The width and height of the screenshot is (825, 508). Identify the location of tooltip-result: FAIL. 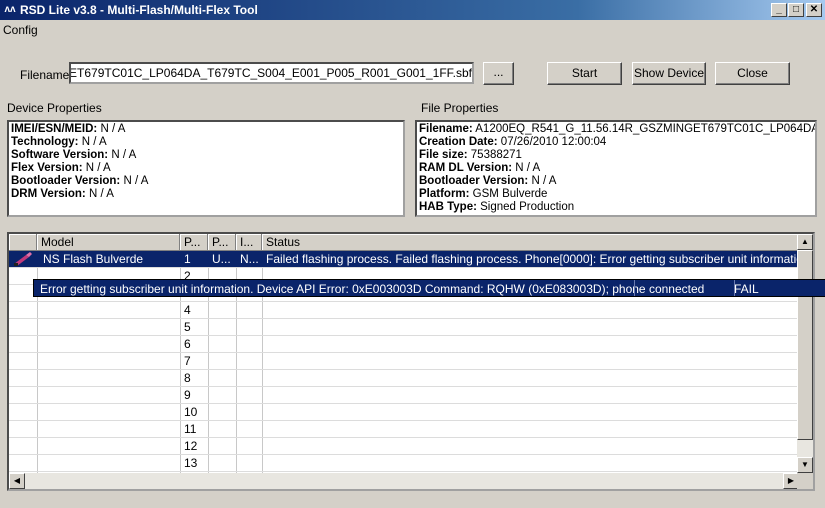
(746, 289).